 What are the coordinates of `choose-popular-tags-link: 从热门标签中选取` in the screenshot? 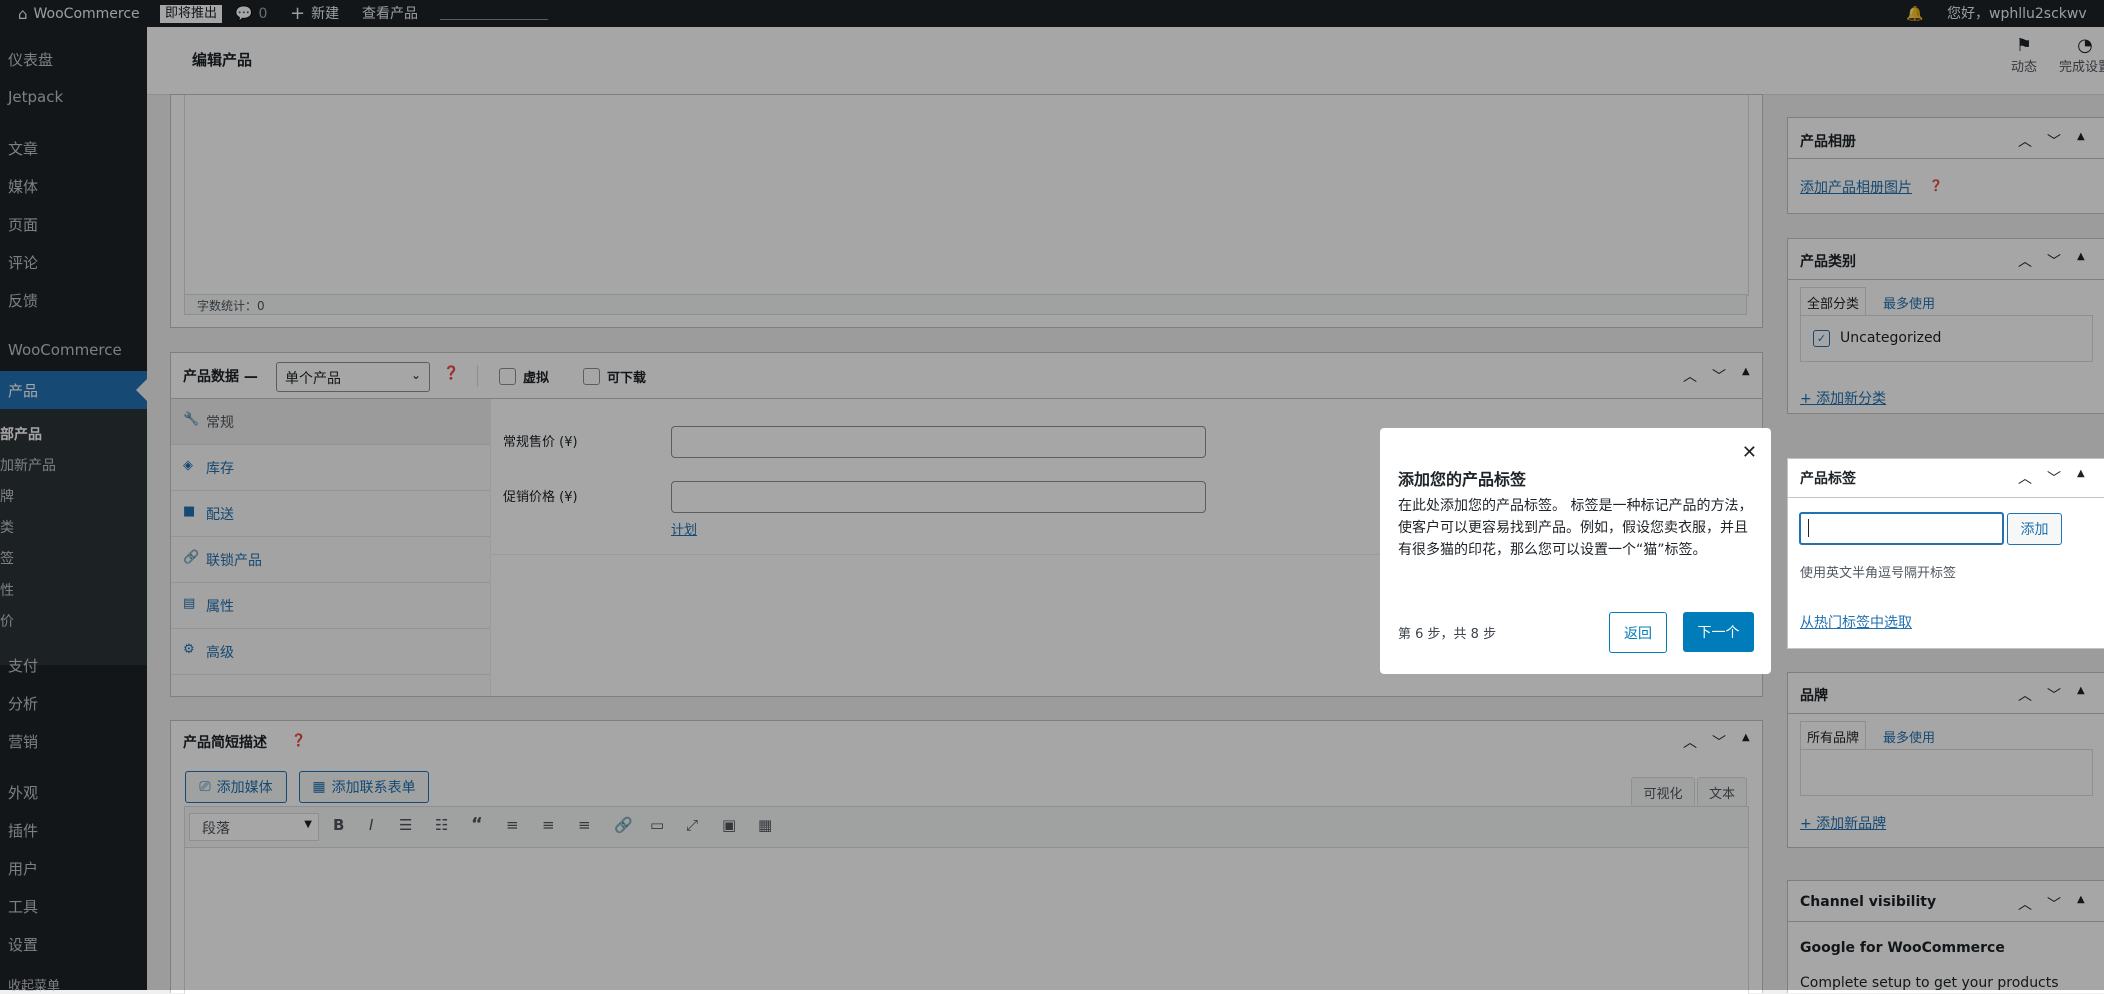 It's located at (1856, 622).